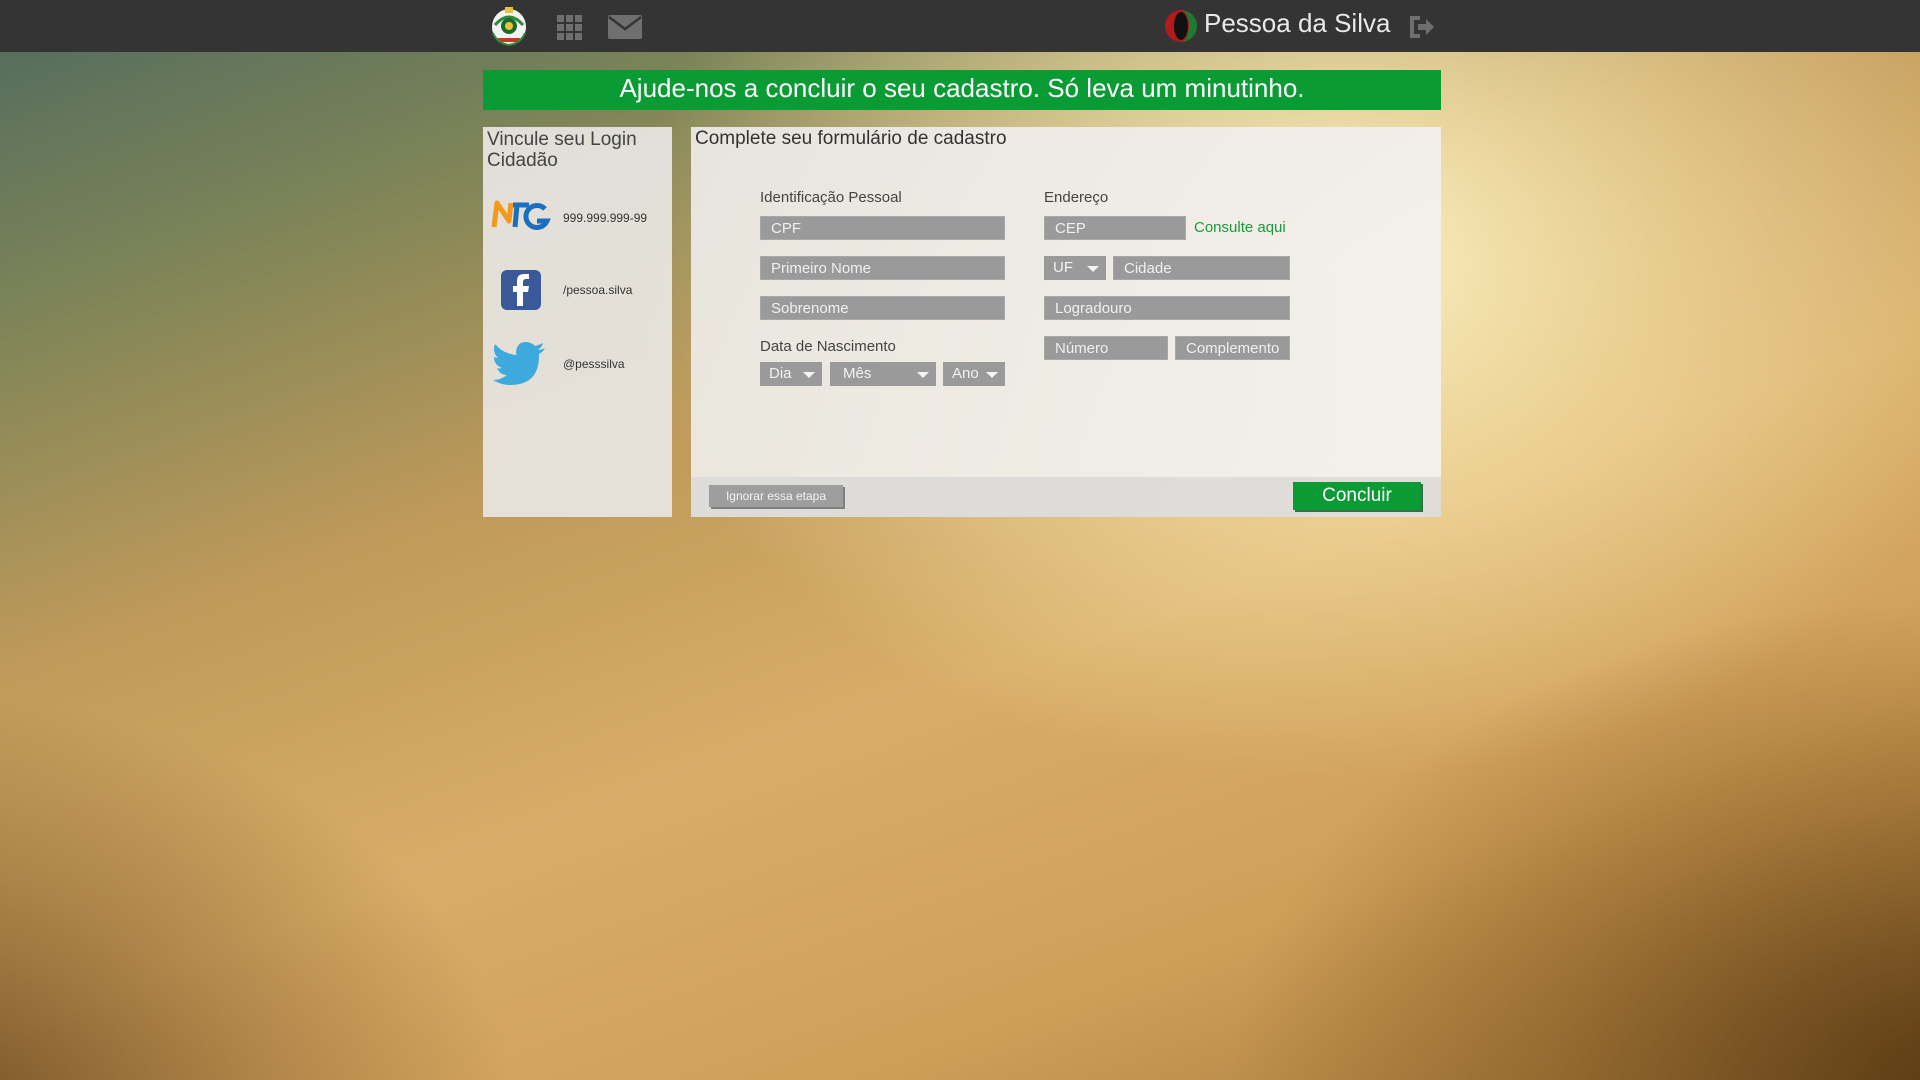 This screenshot has width=1920, height=1080. I want to click on uf-value: UF, so click(1063, 267).